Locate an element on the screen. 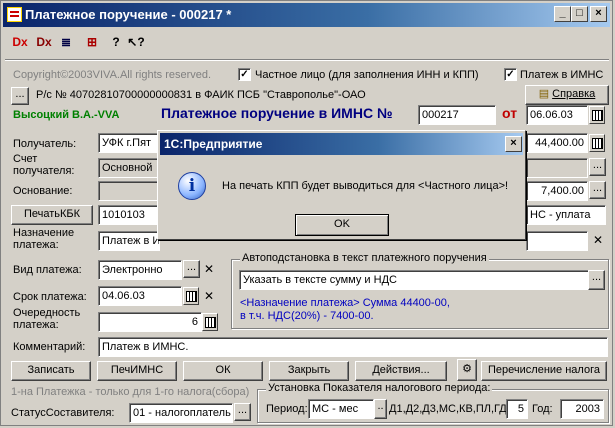 The height and width of the screenshot is (428, 615). doc-number-field: 000217 is located at coordinates (457, 115).